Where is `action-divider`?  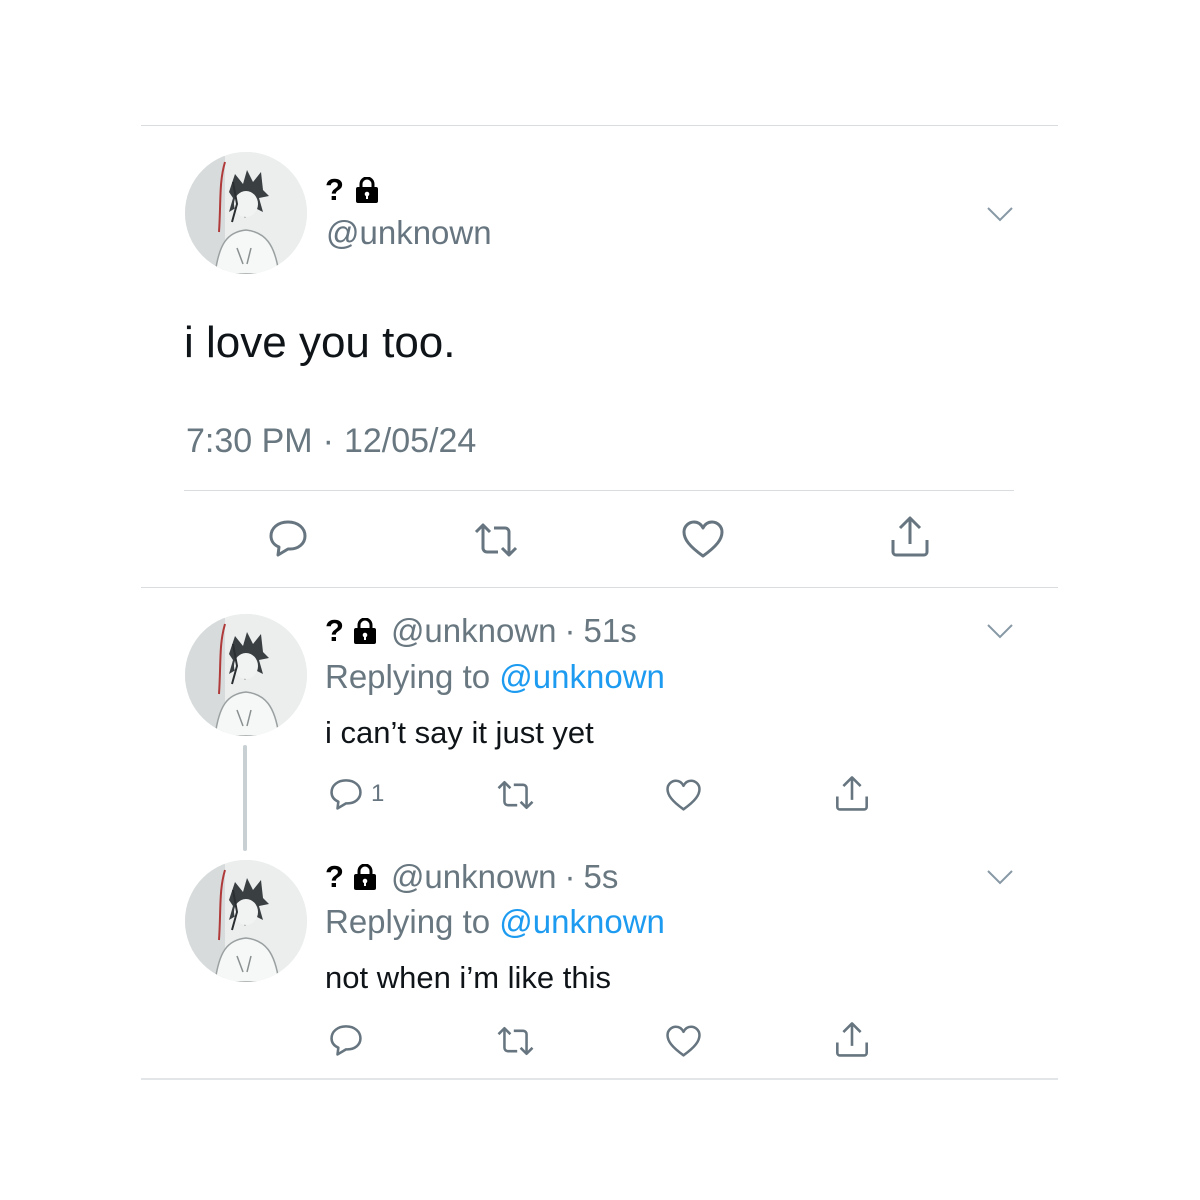
action-divider is located at coordinates (599, 490).